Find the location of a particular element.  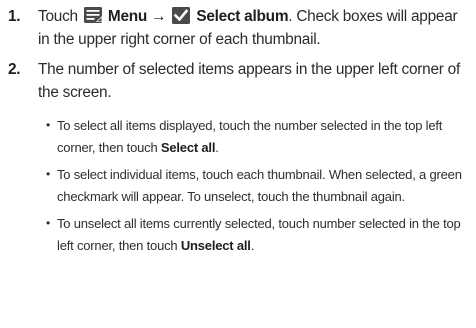

checkbox-checked-icon is located at coordinates (181, 15).